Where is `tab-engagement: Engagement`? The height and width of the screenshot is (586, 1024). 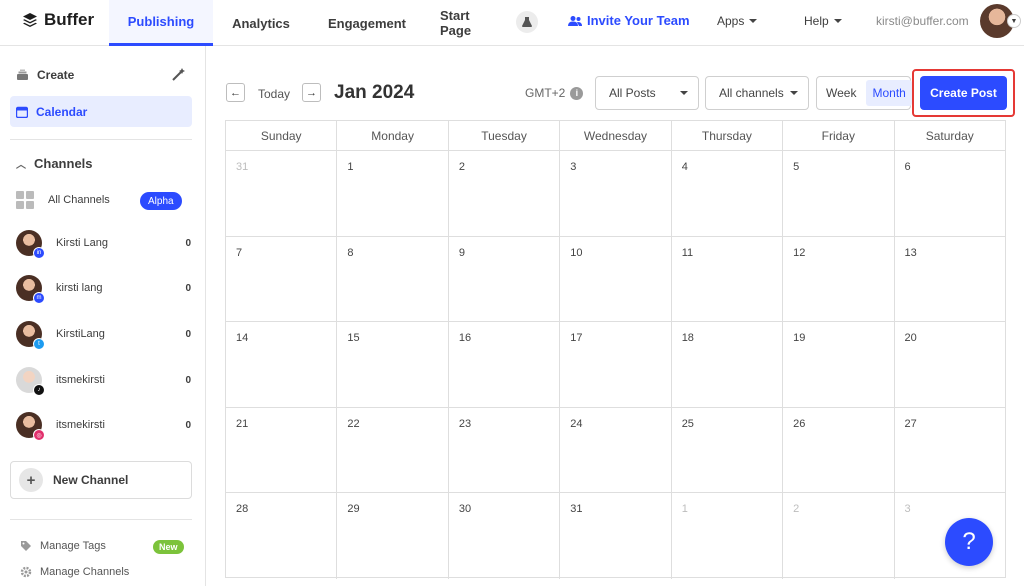
tab-engagement: Engagement is located at coordinates (367, 23).